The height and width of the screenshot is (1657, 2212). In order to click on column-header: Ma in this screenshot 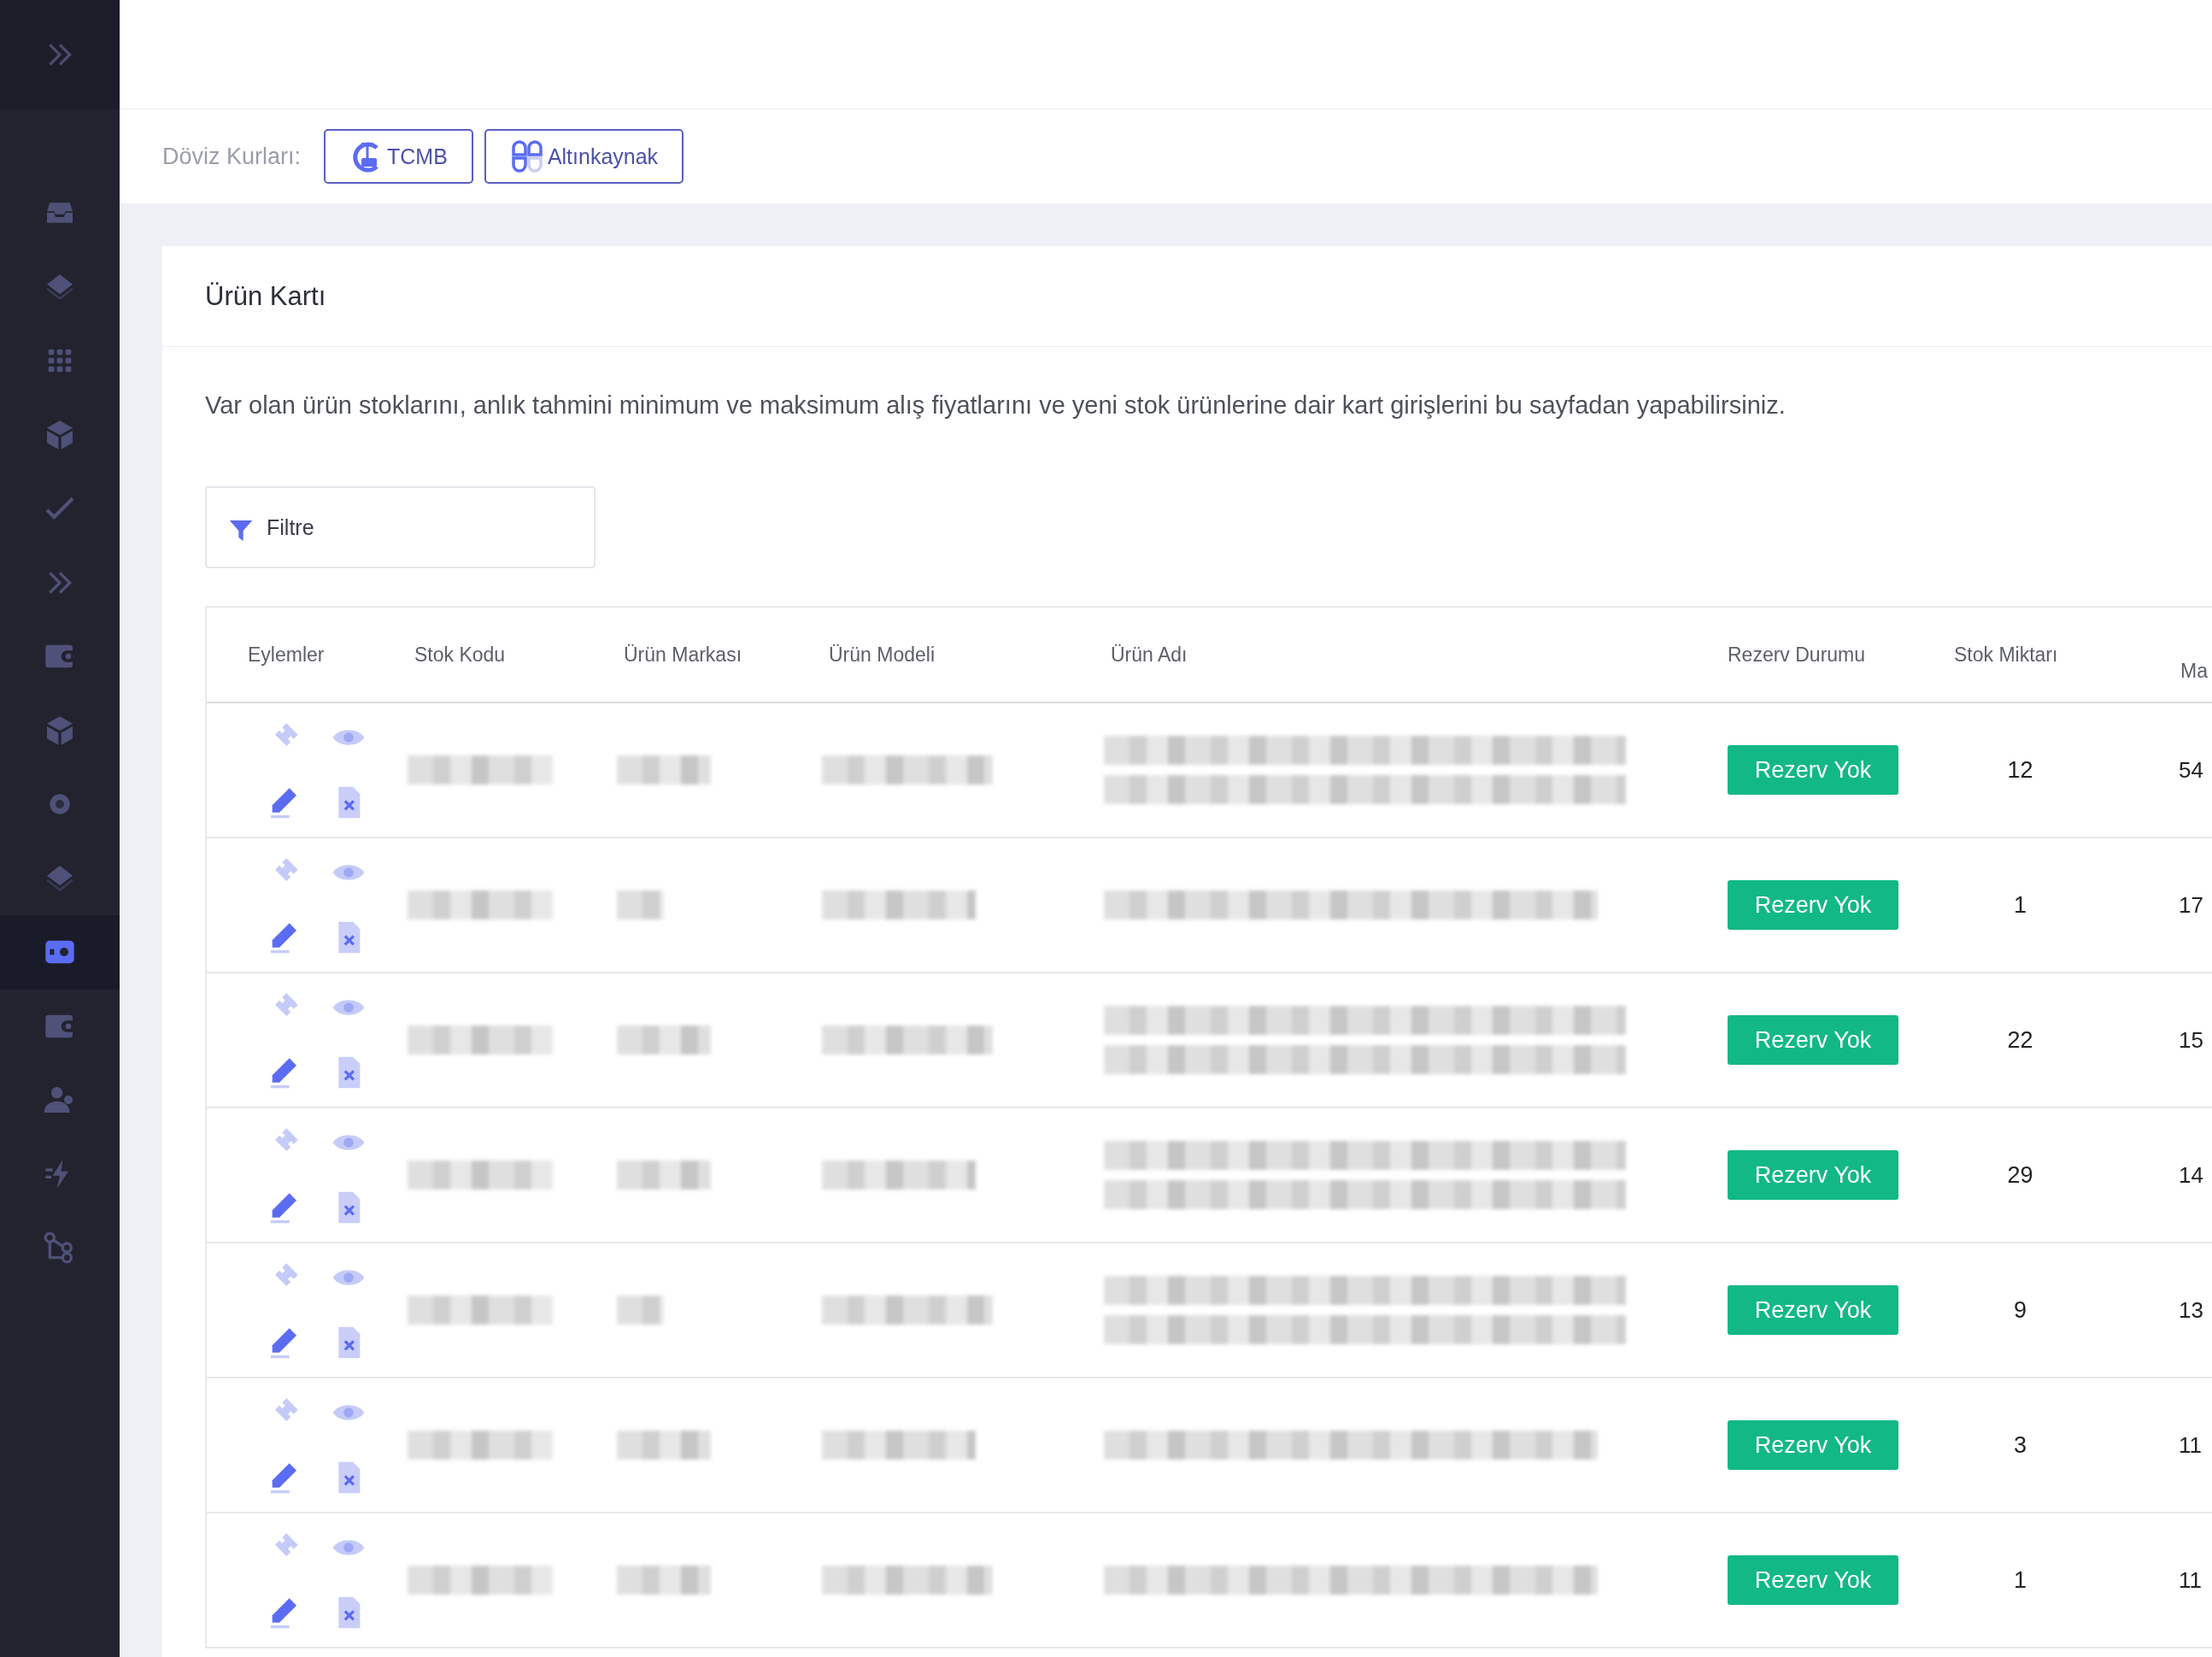, I will do `click(2194, 671)`.